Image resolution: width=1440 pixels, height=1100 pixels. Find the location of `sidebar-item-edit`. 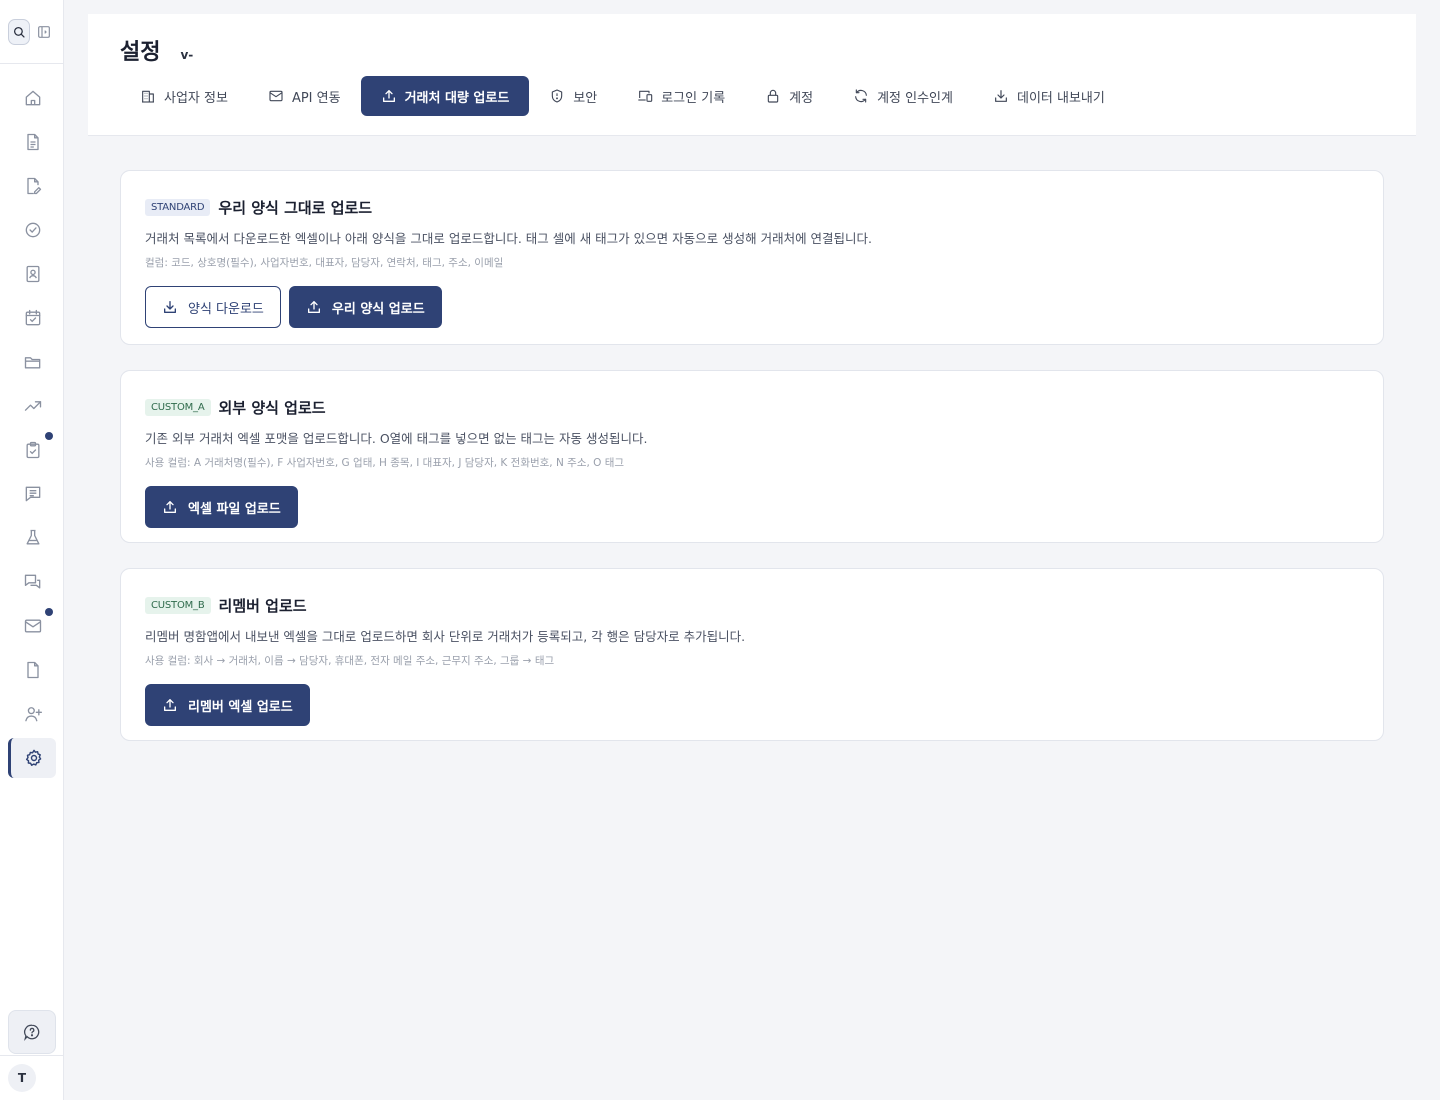

sidebar-item-edit is located at coordinates (33, 186).